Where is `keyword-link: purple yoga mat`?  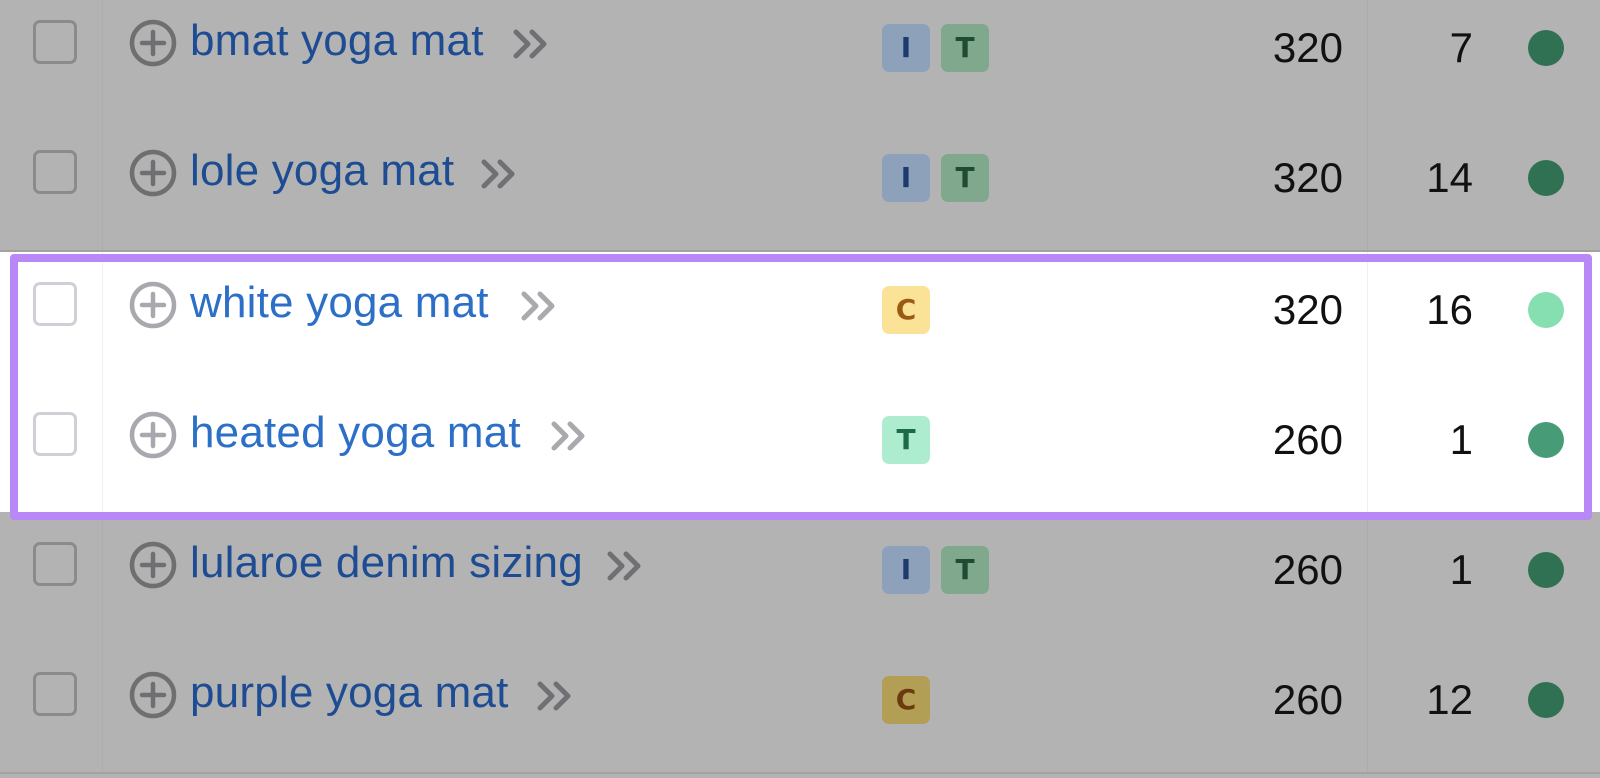 keyword-link: purple yoga mat is located at coordinates (349, 693).